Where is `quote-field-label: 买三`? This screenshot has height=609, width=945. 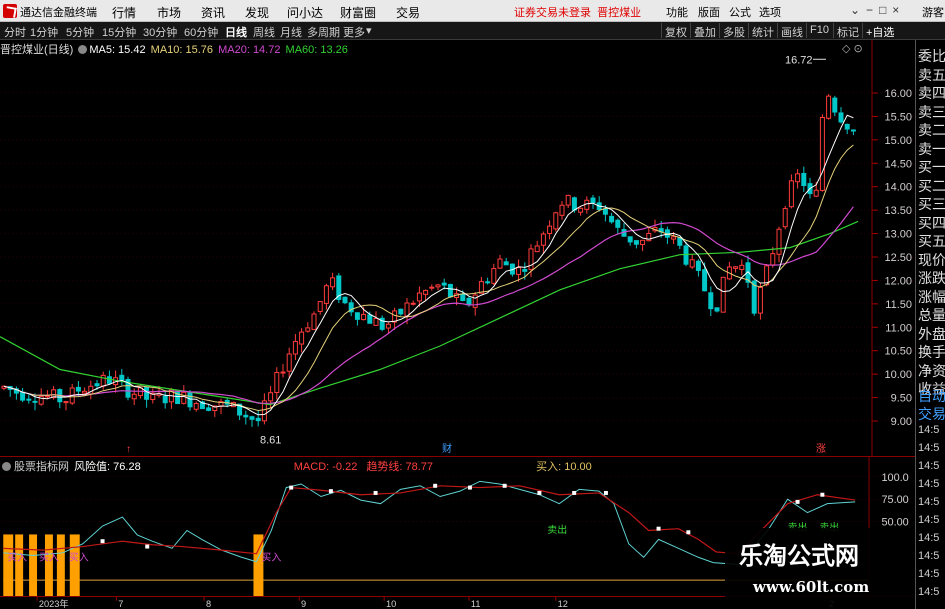 quote-field-label: 买三 is located at coordinates (931, 204).